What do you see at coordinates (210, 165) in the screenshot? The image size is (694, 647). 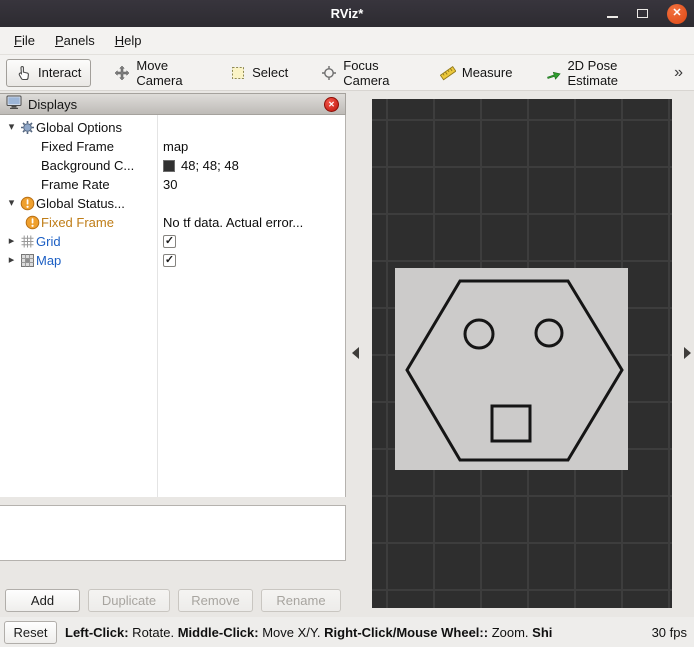 I see `color-value-text: 48; 48; 48` at bounding box center [210, 165].